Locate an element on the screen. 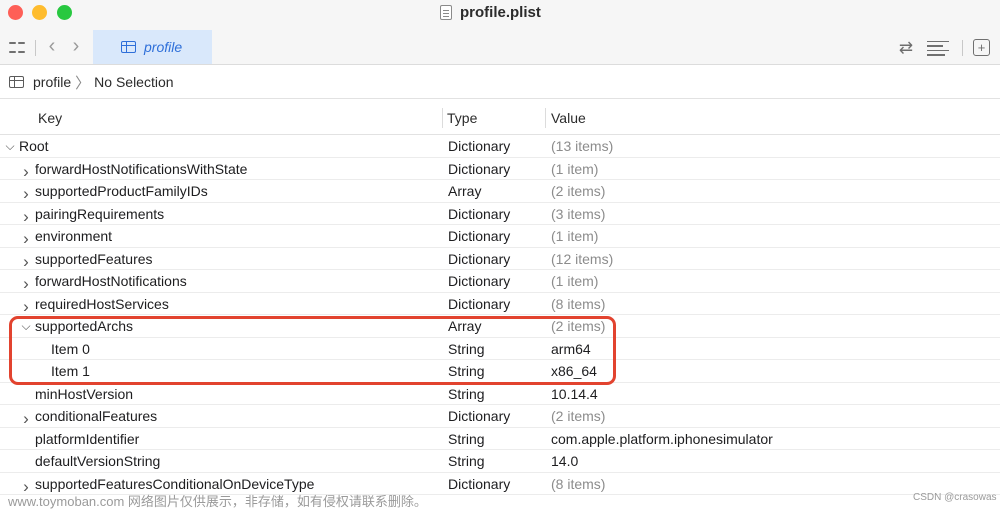 This screenshot has width=1000, height=509. table-row: ⌵ Root Dictionary (13 items) is located at coordinates (500, 146).